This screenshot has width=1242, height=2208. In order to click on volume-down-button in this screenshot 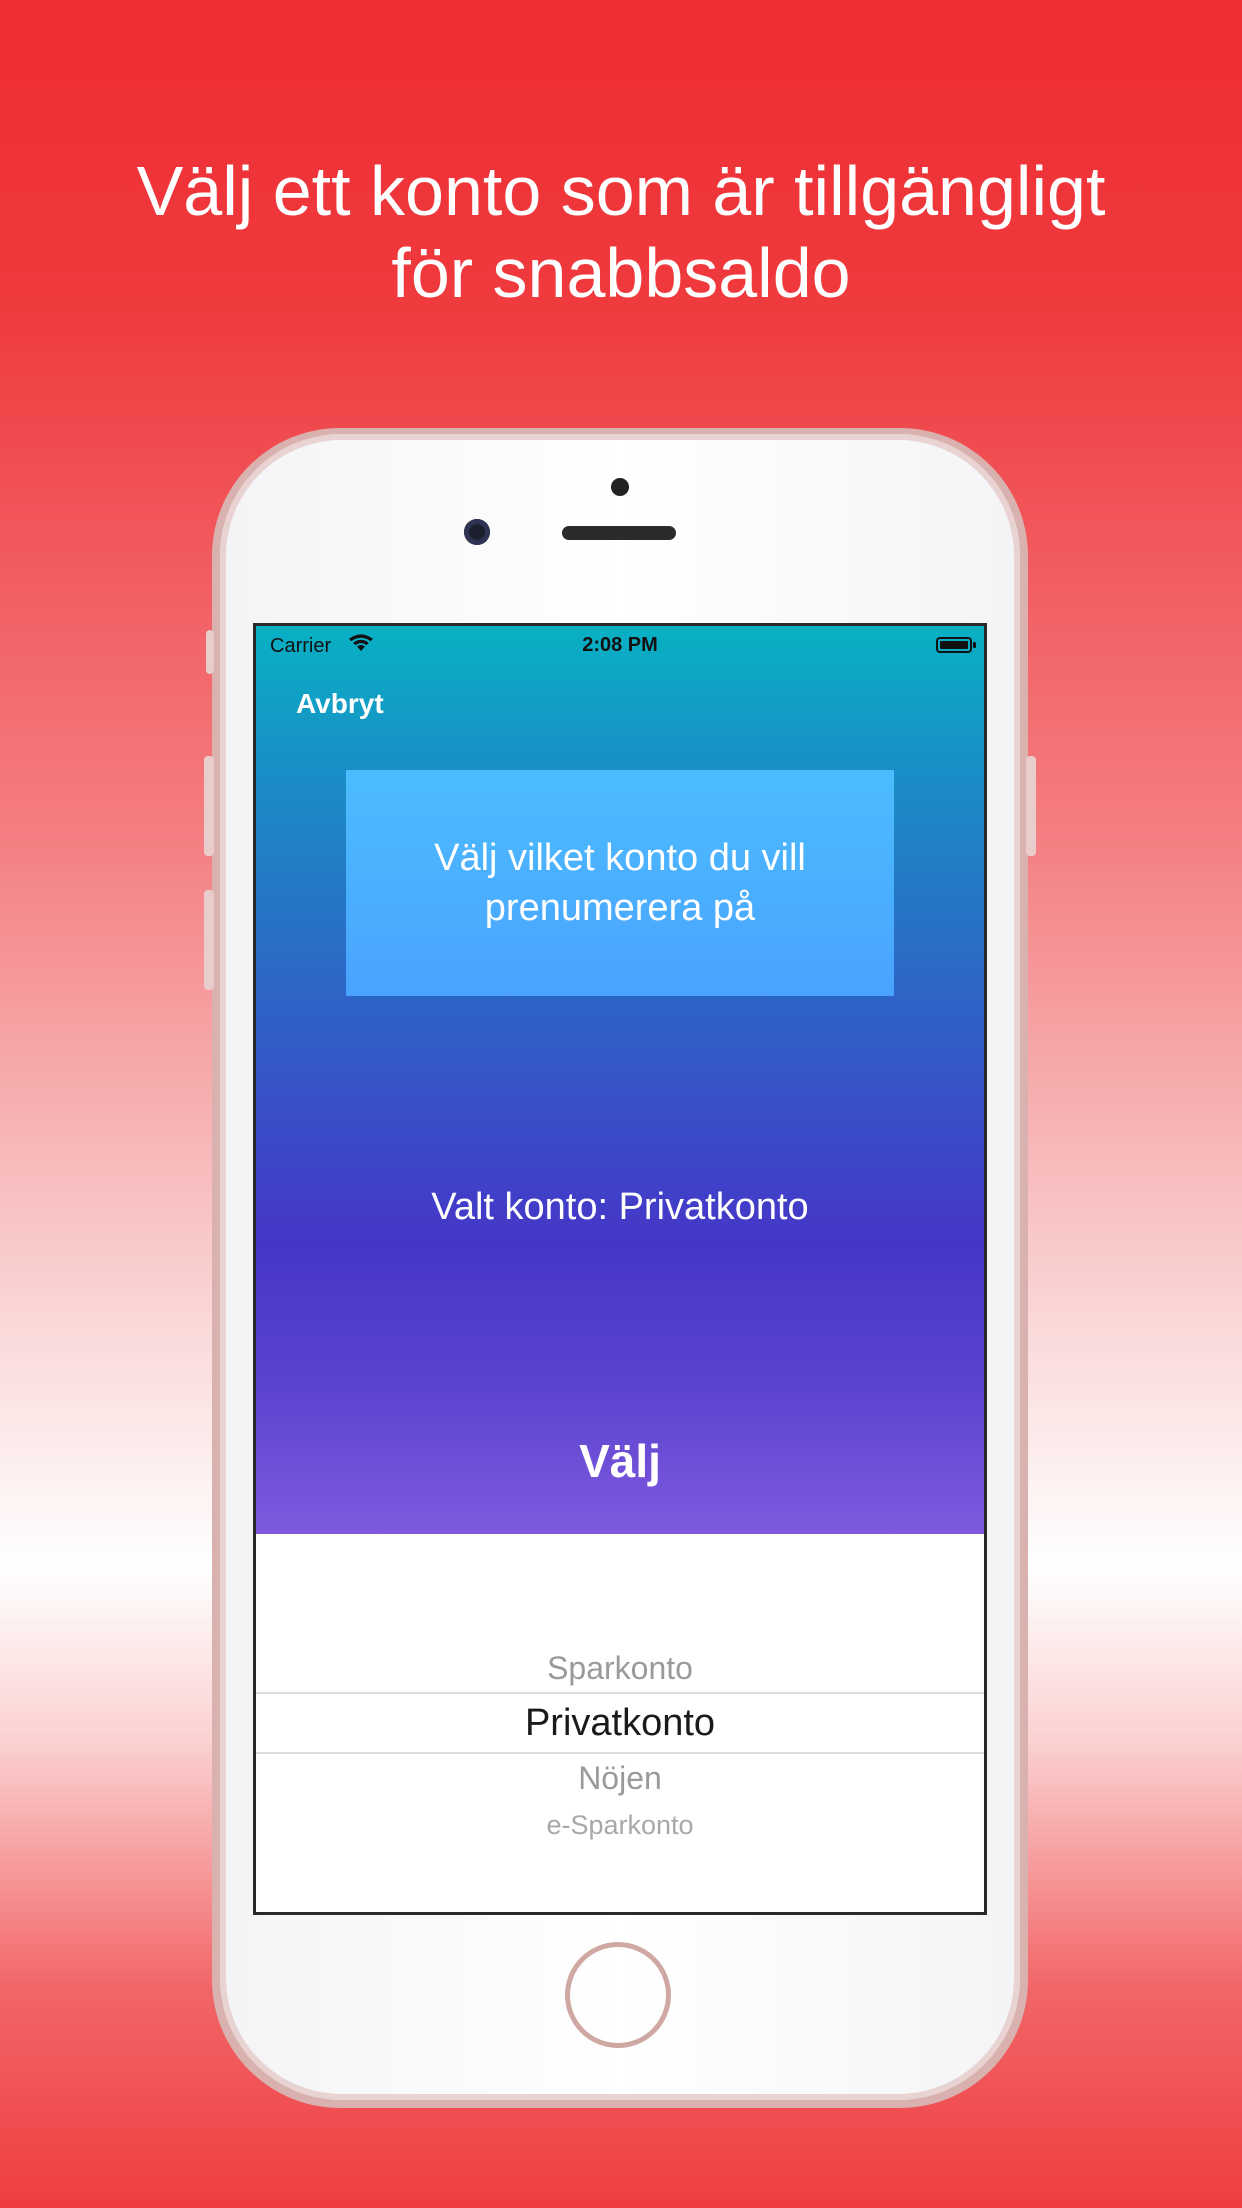, I will do `click(209, 940)`.